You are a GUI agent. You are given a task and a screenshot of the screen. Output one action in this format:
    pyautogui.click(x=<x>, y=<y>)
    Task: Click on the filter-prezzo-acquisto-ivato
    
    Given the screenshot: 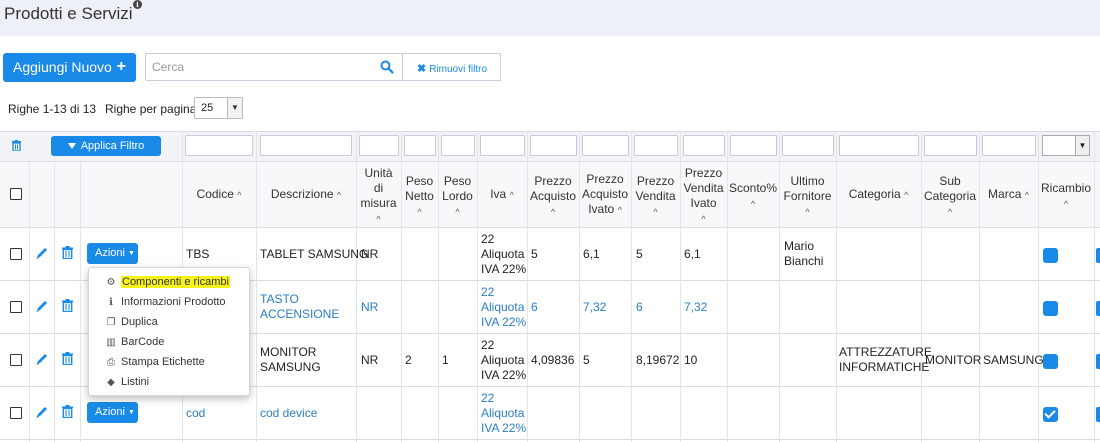 What is the action you would take?
    pyautogui.click(x=605, y=145)
    